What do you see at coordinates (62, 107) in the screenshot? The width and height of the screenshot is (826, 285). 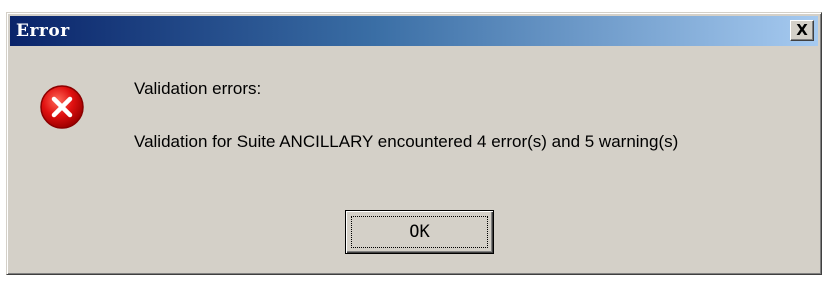 I see `error-icon` at bounding box center [62, 107].